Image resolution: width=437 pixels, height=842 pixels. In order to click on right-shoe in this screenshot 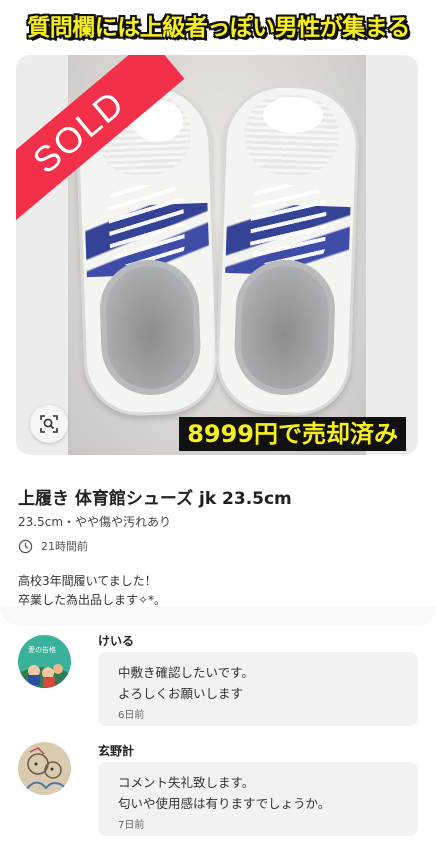, I will do `click(287, 250)`.